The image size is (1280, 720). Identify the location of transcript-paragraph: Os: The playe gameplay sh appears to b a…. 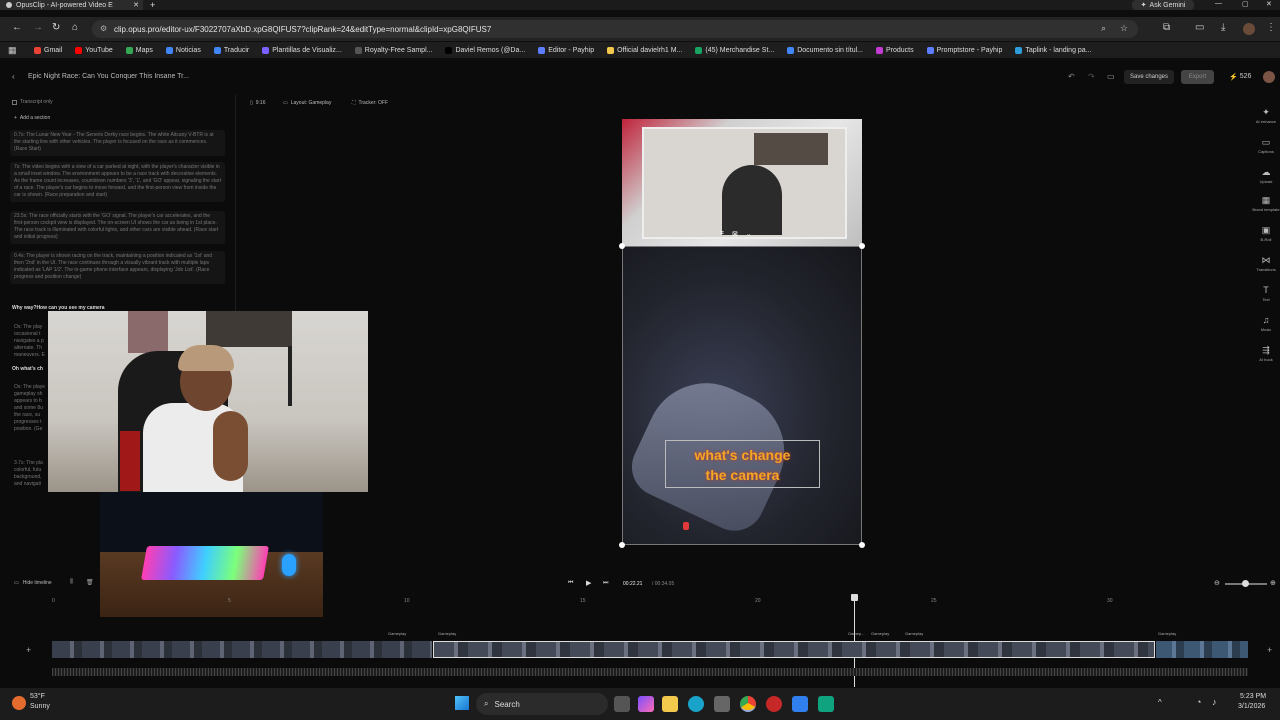
(30, 407).